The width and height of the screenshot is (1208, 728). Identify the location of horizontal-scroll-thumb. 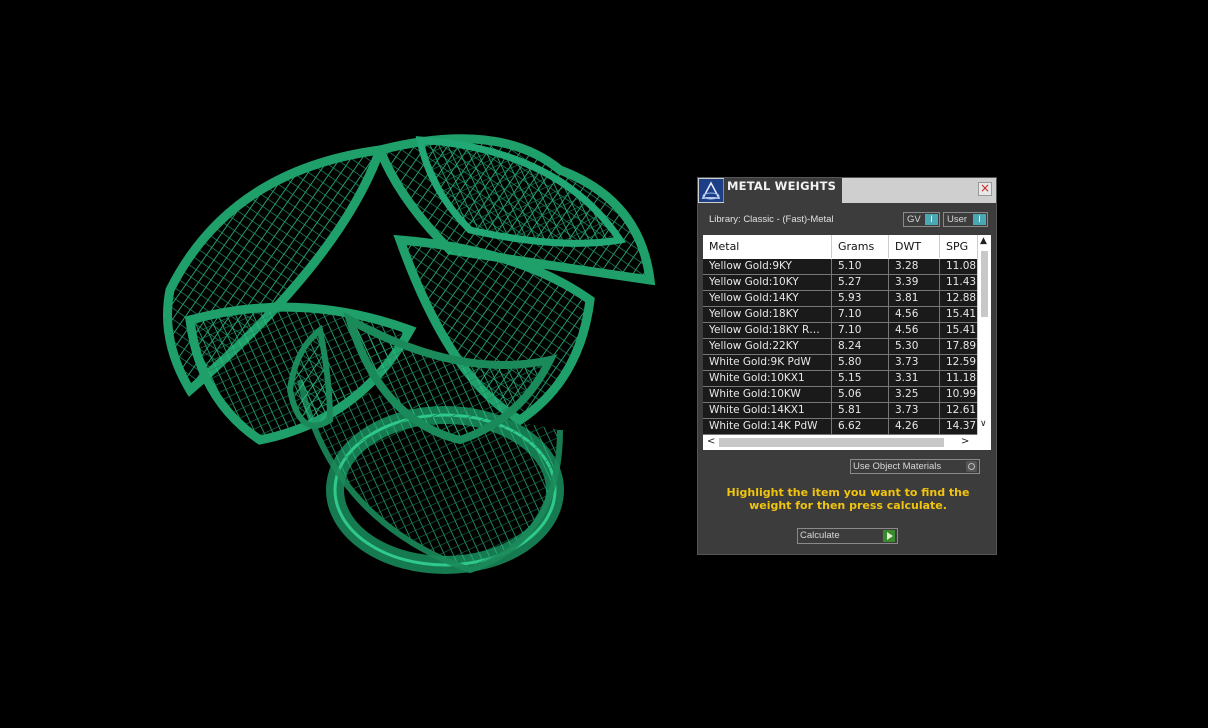
(831, 442).